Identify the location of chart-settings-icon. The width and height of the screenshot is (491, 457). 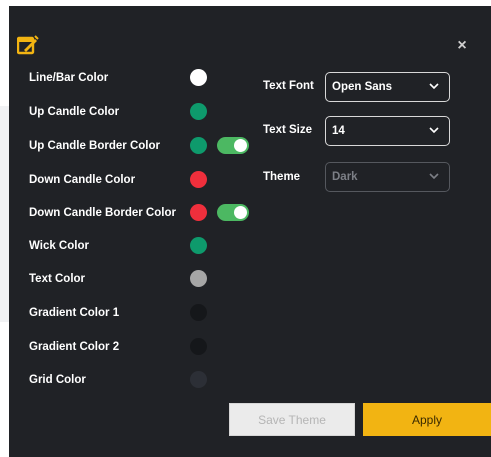
(28, 45).